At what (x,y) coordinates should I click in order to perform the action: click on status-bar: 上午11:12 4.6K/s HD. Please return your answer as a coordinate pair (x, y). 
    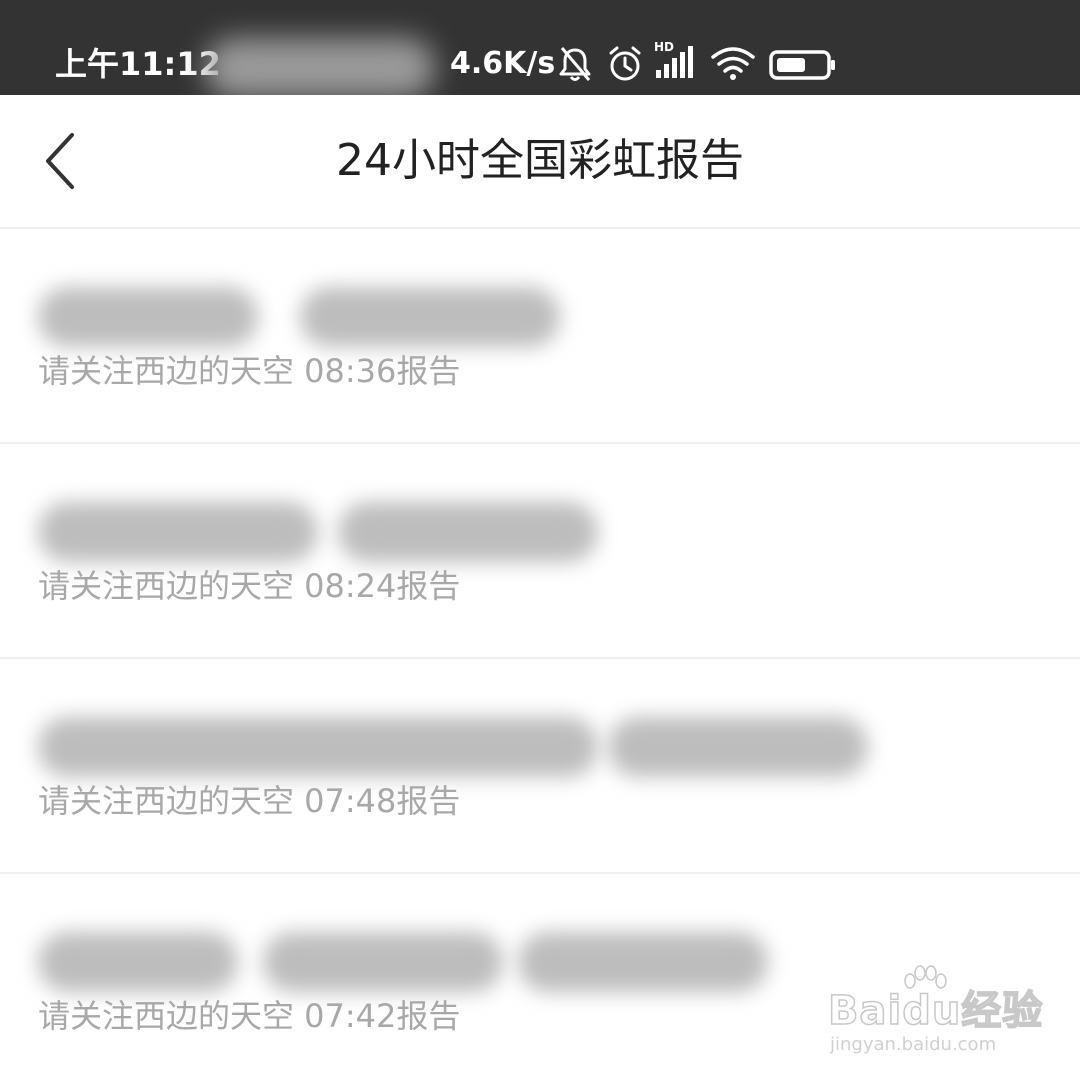
    Looking at the image, I should click on (540, 49).